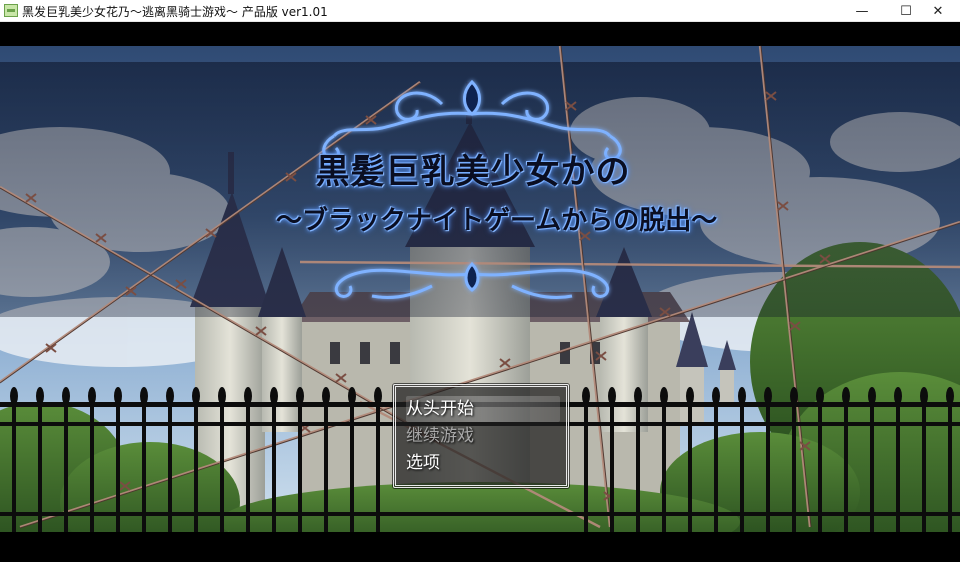 The height and width of the screenshot is (562, 960). Describe the element at coordinates (11, 10) in the screenshot. I see `app-icon` at that location.